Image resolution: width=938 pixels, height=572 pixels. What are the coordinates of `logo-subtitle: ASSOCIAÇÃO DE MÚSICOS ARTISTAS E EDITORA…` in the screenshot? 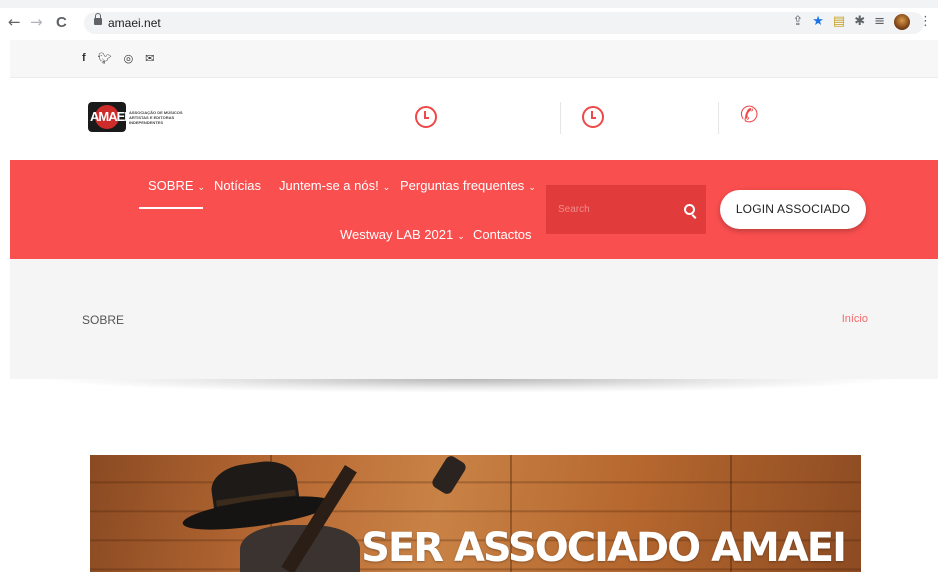 It's located at (156, 117).